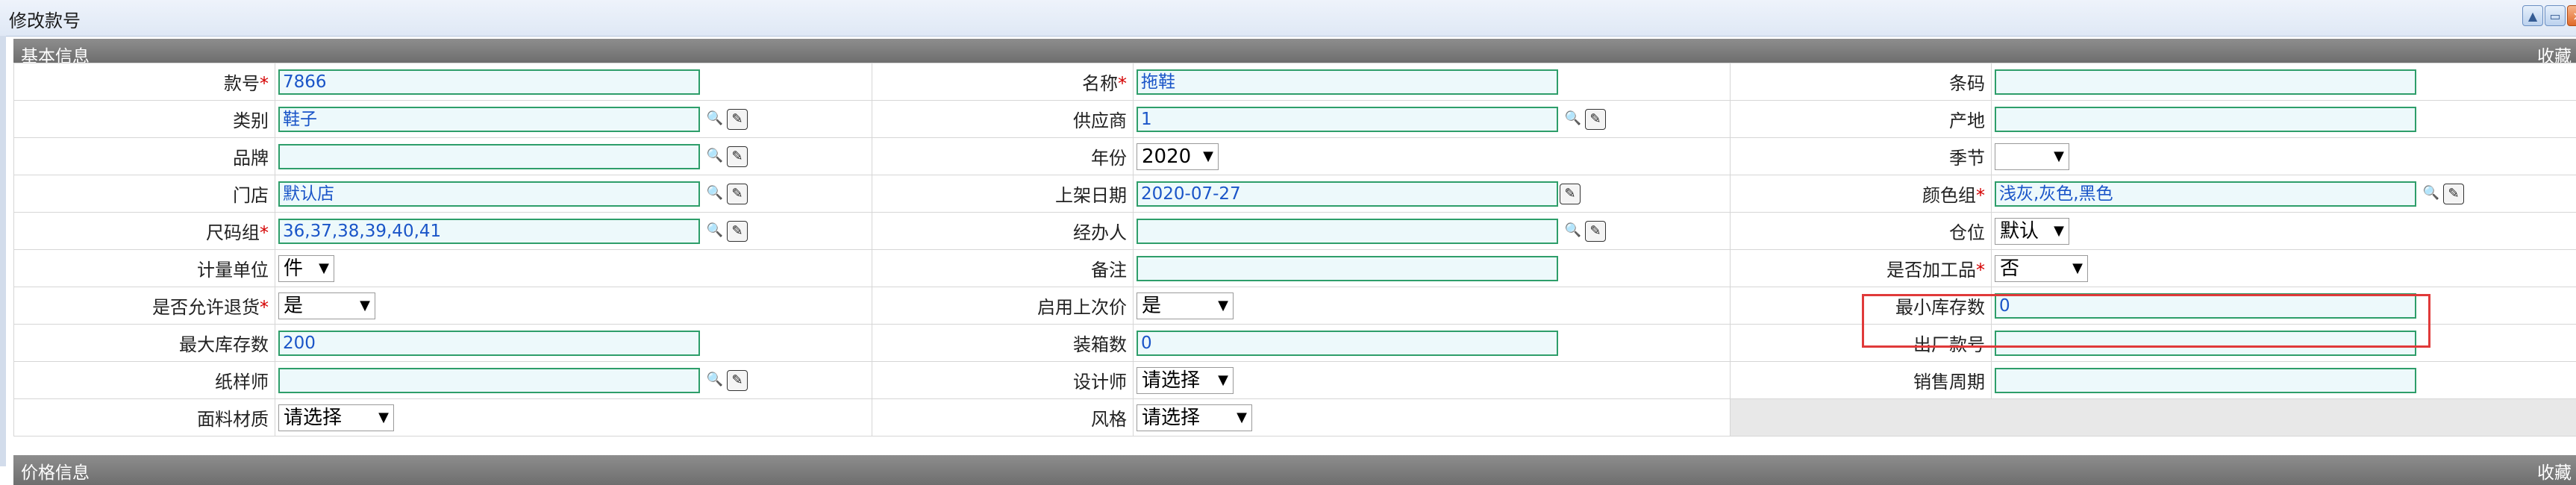 The image size is (2576, 485). I want to click on field-label: 年份, so click(1003, 156).